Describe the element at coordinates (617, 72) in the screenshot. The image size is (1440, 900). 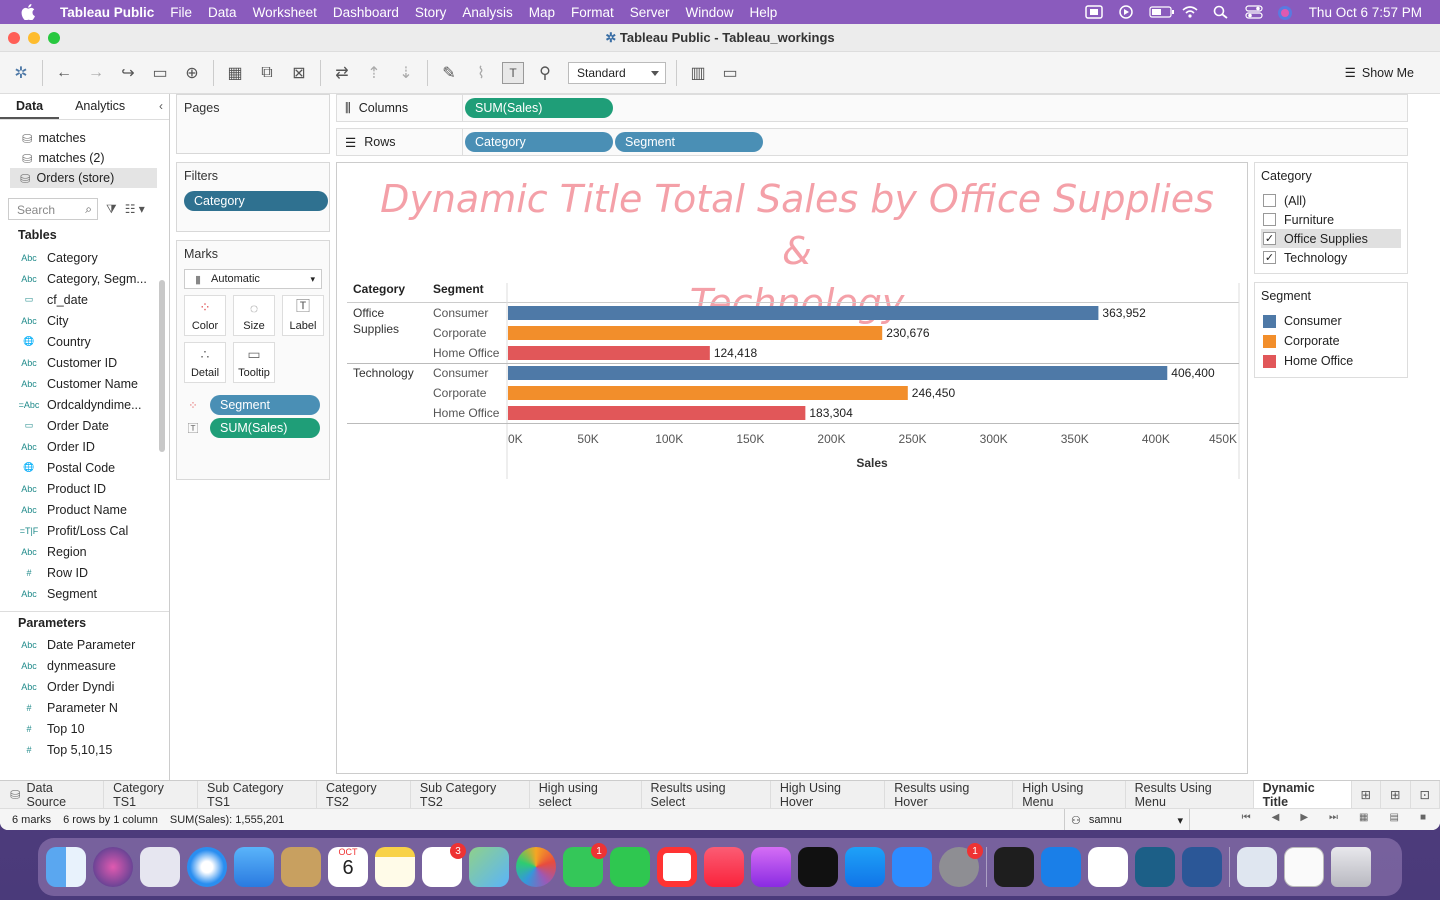
I see `fit-select: Standard` at that location.